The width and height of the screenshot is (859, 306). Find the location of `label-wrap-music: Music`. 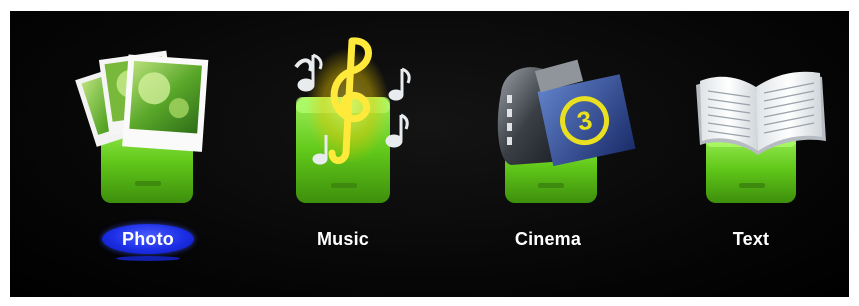

label-wrap-music: Music is located at coordinates (343, 242).